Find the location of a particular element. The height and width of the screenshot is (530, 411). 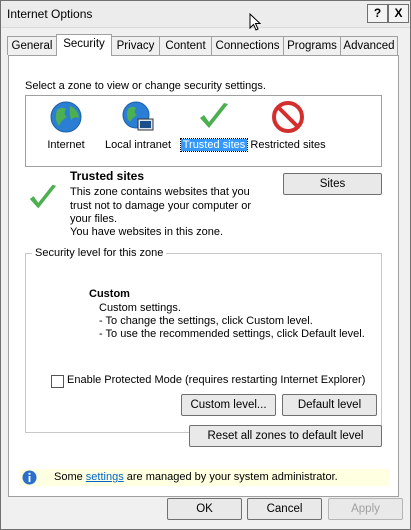

close-button: X is located at coordinates (398, 13).